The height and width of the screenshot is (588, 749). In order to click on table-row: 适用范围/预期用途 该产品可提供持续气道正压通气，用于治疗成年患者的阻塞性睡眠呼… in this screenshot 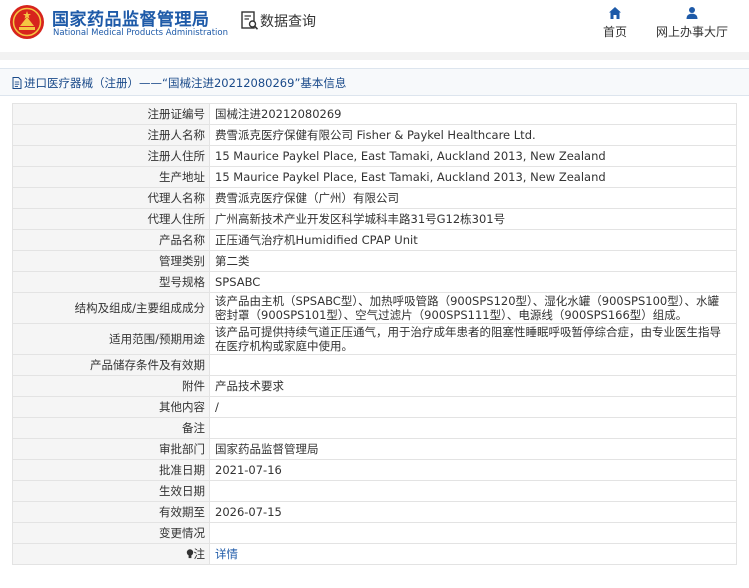, I will do `click(374, 339)`.